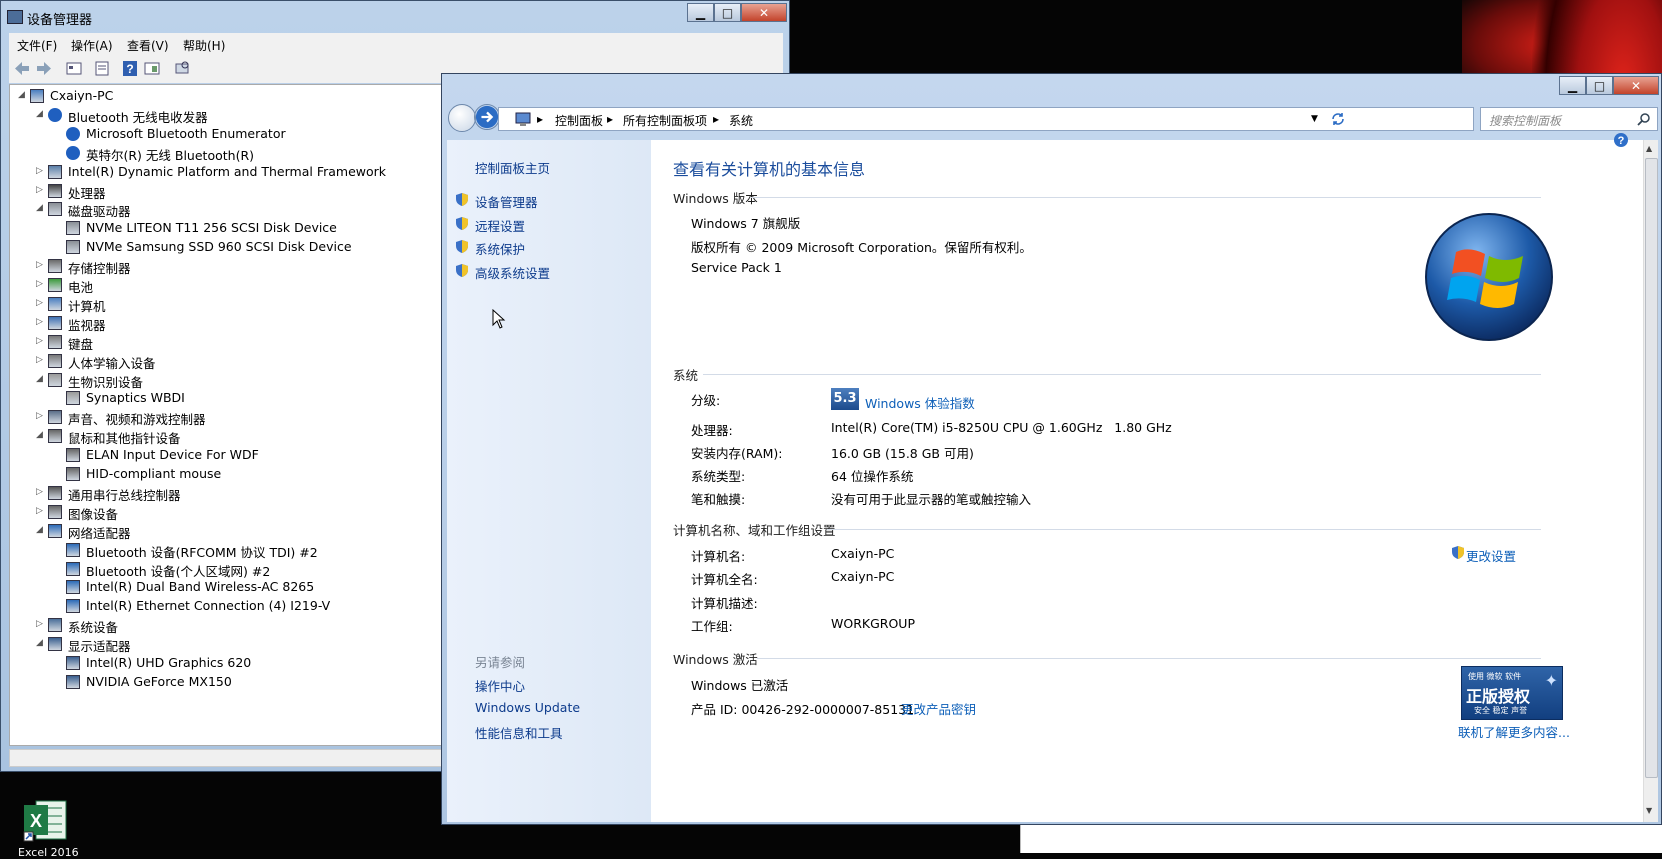 Image resolution: width=1662 pixels, height=859 pixels. I want to click on breadcrumb-all-items: 所有控制面板项, so click(665, 120).